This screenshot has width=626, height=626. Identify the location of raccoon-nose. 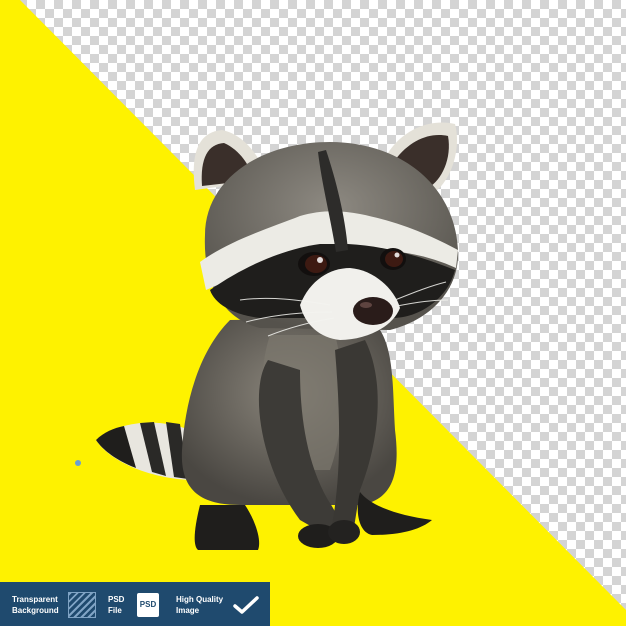
(373, 311).